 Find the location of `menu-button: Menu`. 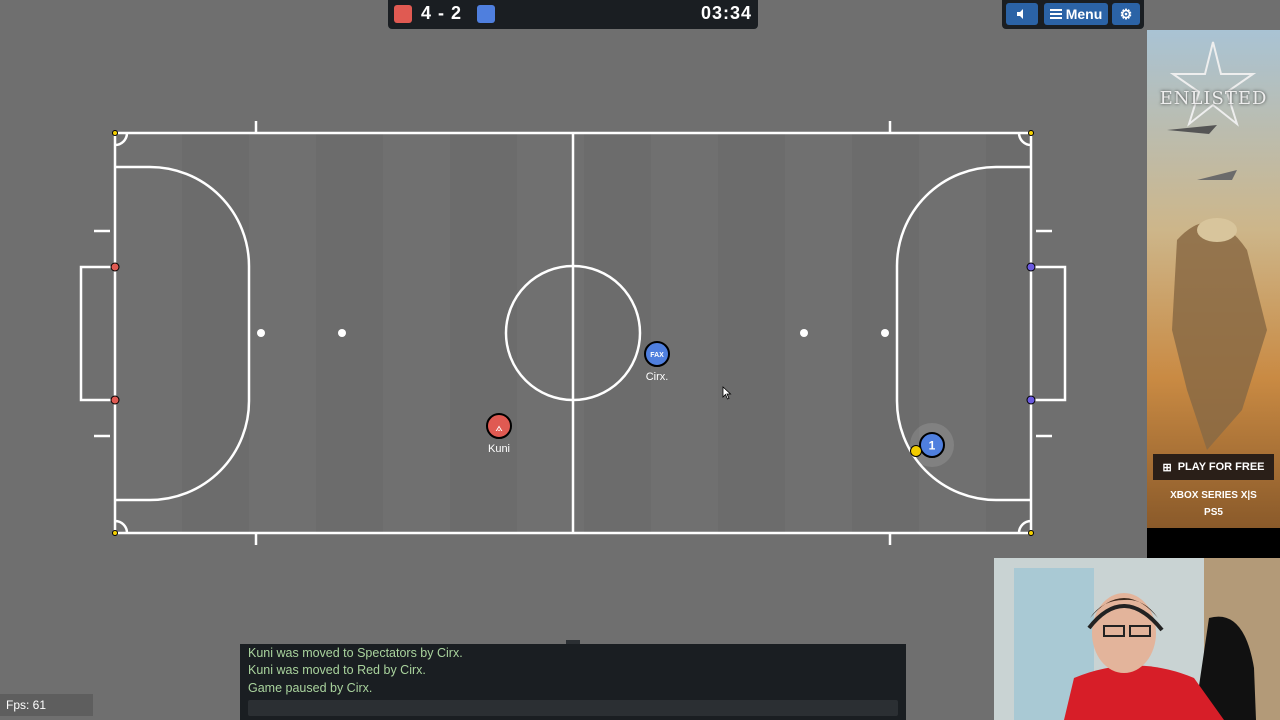

menu-button: Menu is located at coordinates (1076, 14).